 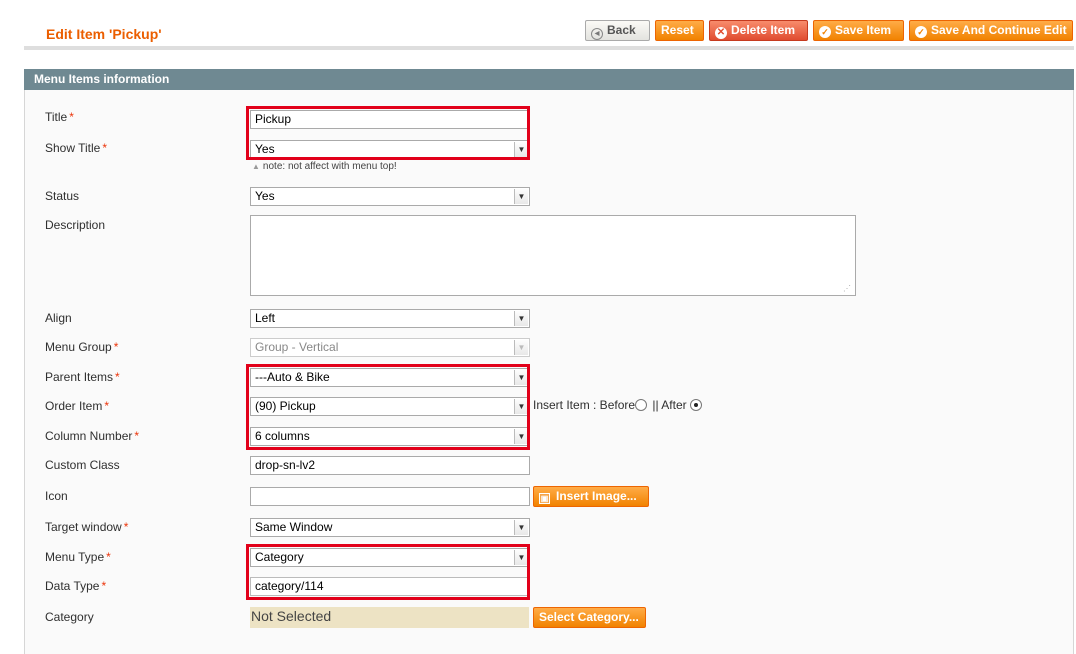 What do you see at coordinates (721, 33) in the screenshot?
I see `delete-icon: ✕` at bounding box center [721, 33].